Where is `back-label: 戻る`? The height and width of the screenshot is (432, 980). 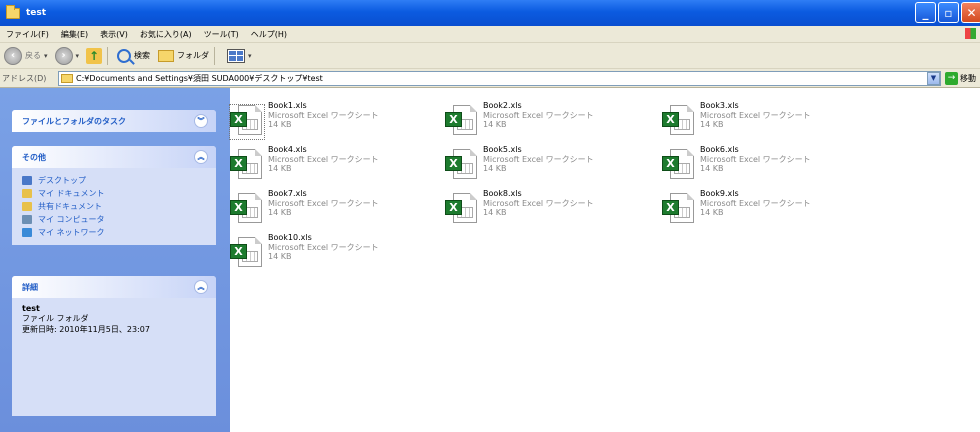 back-label: 戻る is located at coordinates (33, 55).